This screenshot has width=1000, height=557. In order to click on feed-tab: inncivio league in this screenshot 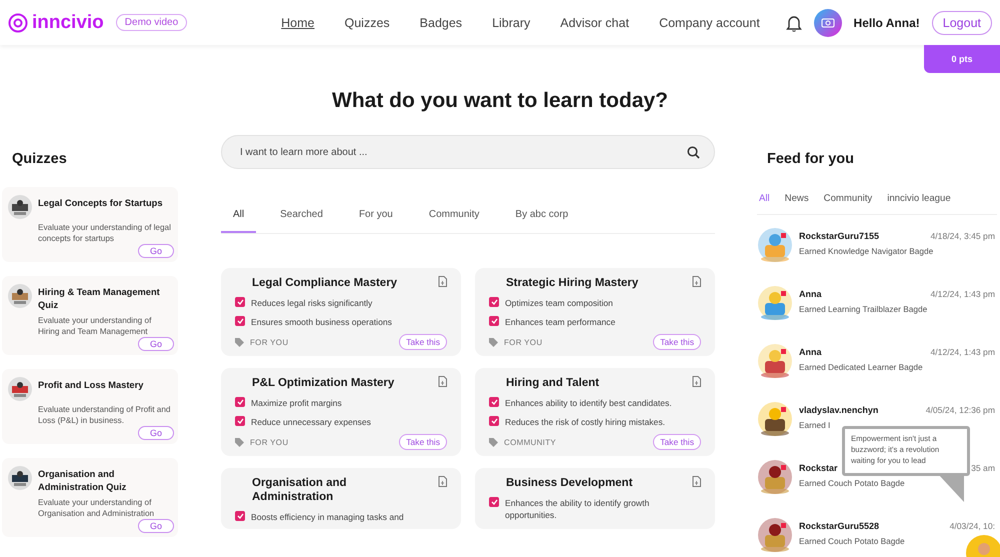, I will do `click(919, 198)`.